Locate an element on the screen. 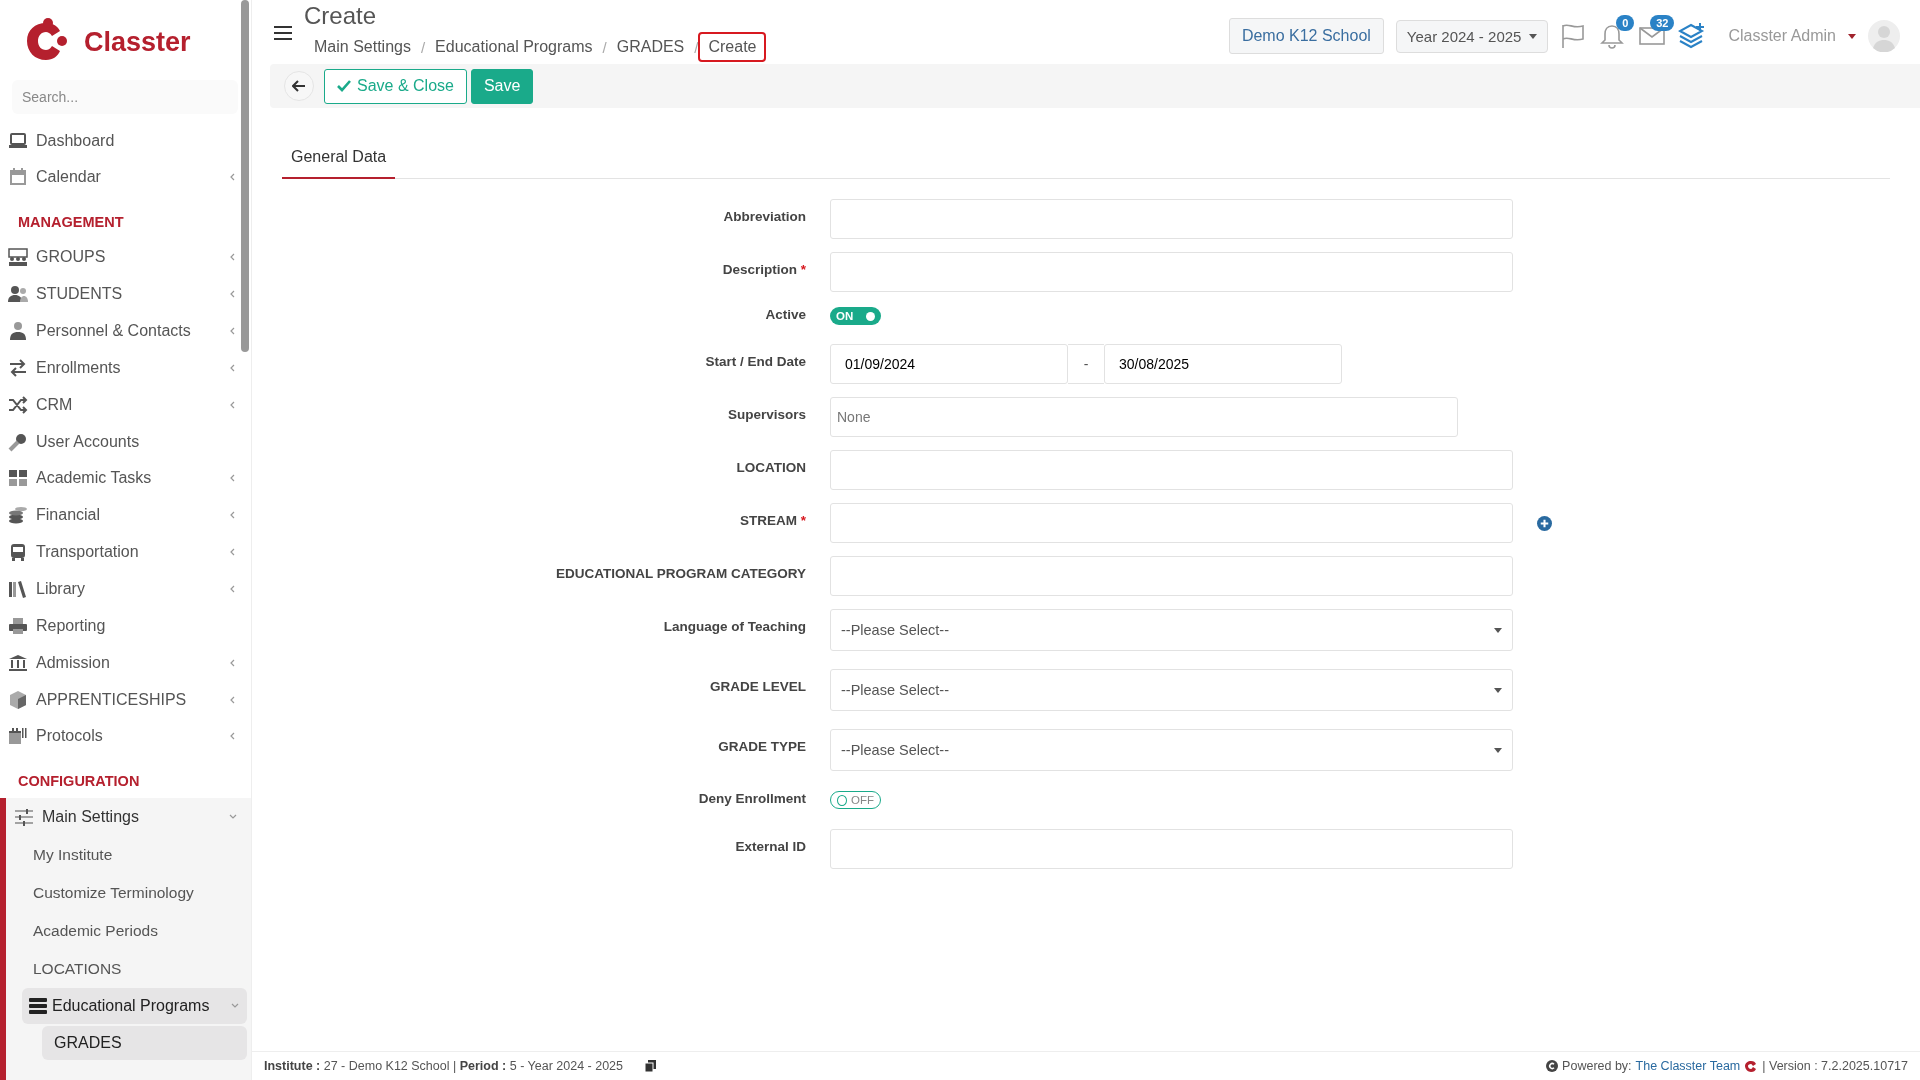 Image resolution: width=1920 pixels, height=1080 pixels. sidebar-item: Academic Periods is located at coordinates (128, 930).